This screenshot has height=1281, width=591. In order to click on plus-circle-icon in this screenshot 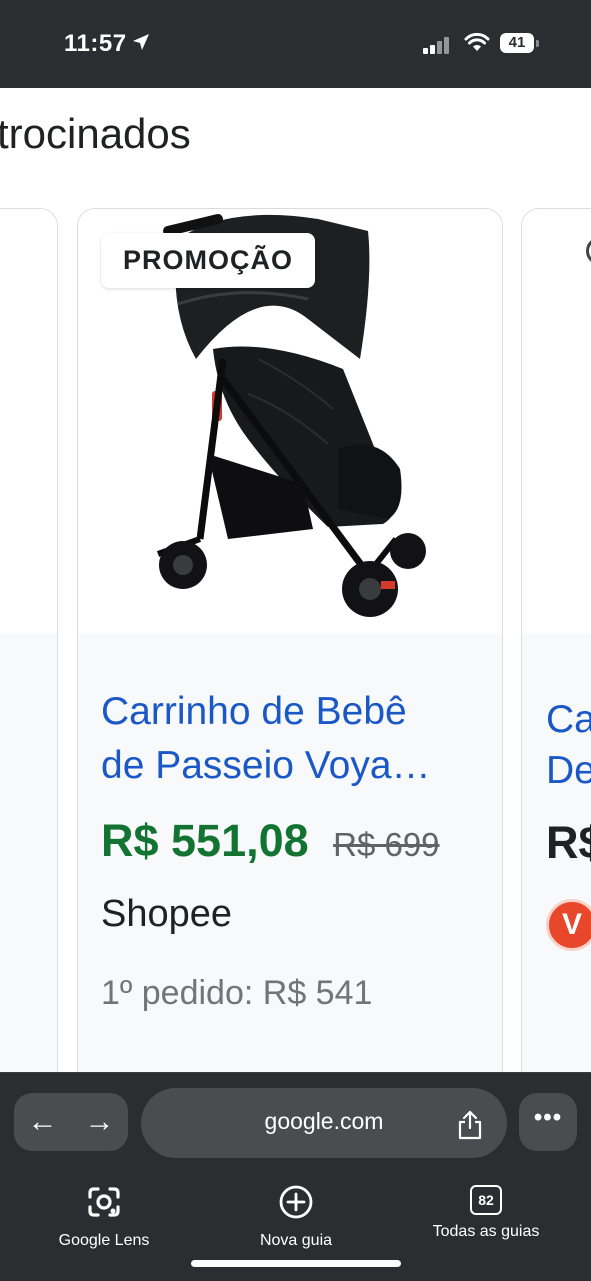, I will do `click(296, 1202)`.